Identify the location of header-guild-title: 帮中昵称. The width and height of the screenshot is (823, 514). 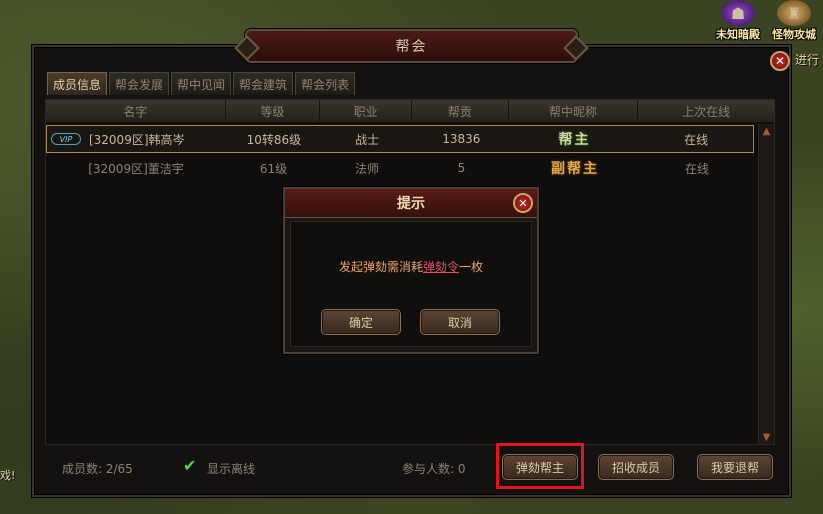
(574, 111).